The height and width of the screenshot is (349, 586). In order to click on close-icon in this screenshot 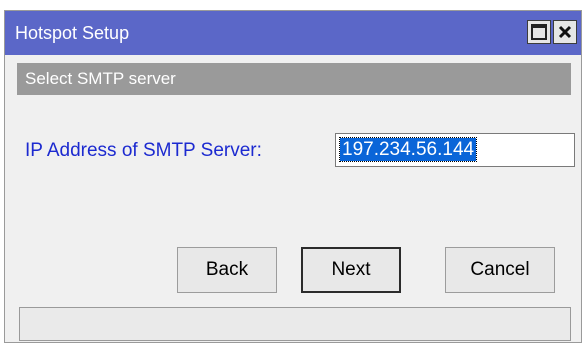, I will do `click(565, 32)`.